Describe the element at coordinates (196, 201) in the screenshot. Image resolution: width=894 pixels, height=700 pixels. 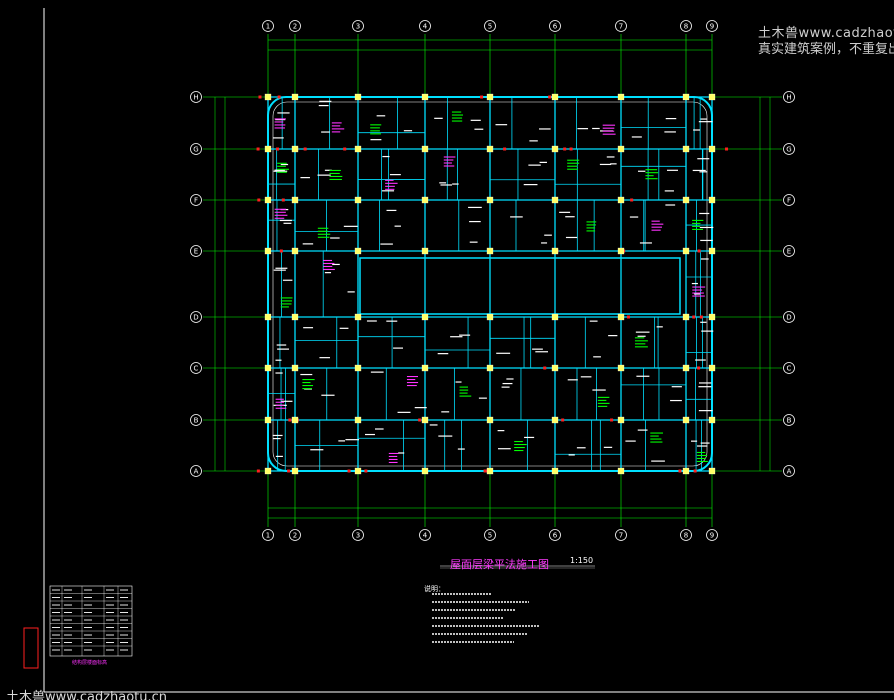
I see `axis-bubble-left-F-label: F` at that location.